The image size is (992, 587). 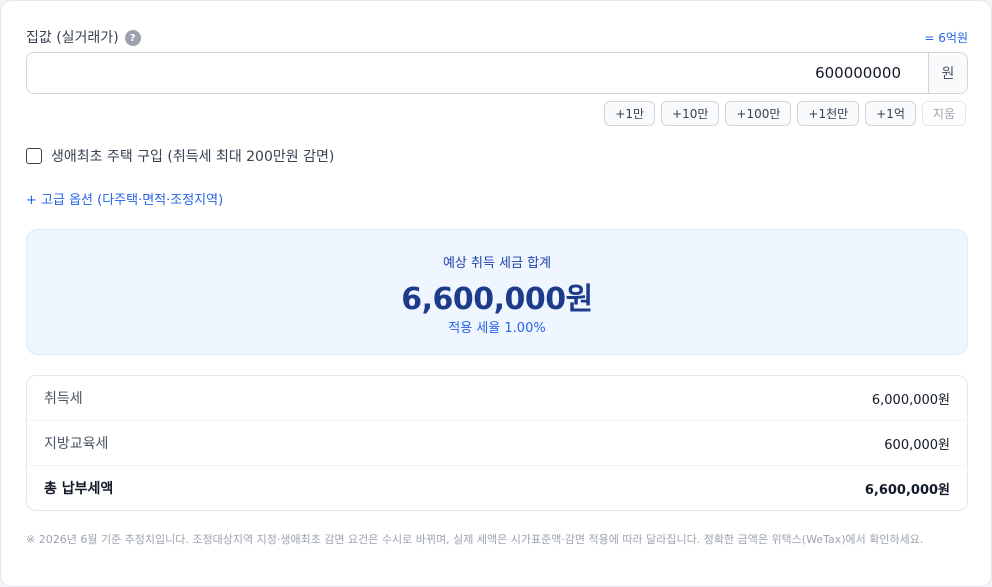 I want to click on advanced-options-toggle: + 고급 옵션 (다주택·면적·조정지역), so click(x=124, y=198).